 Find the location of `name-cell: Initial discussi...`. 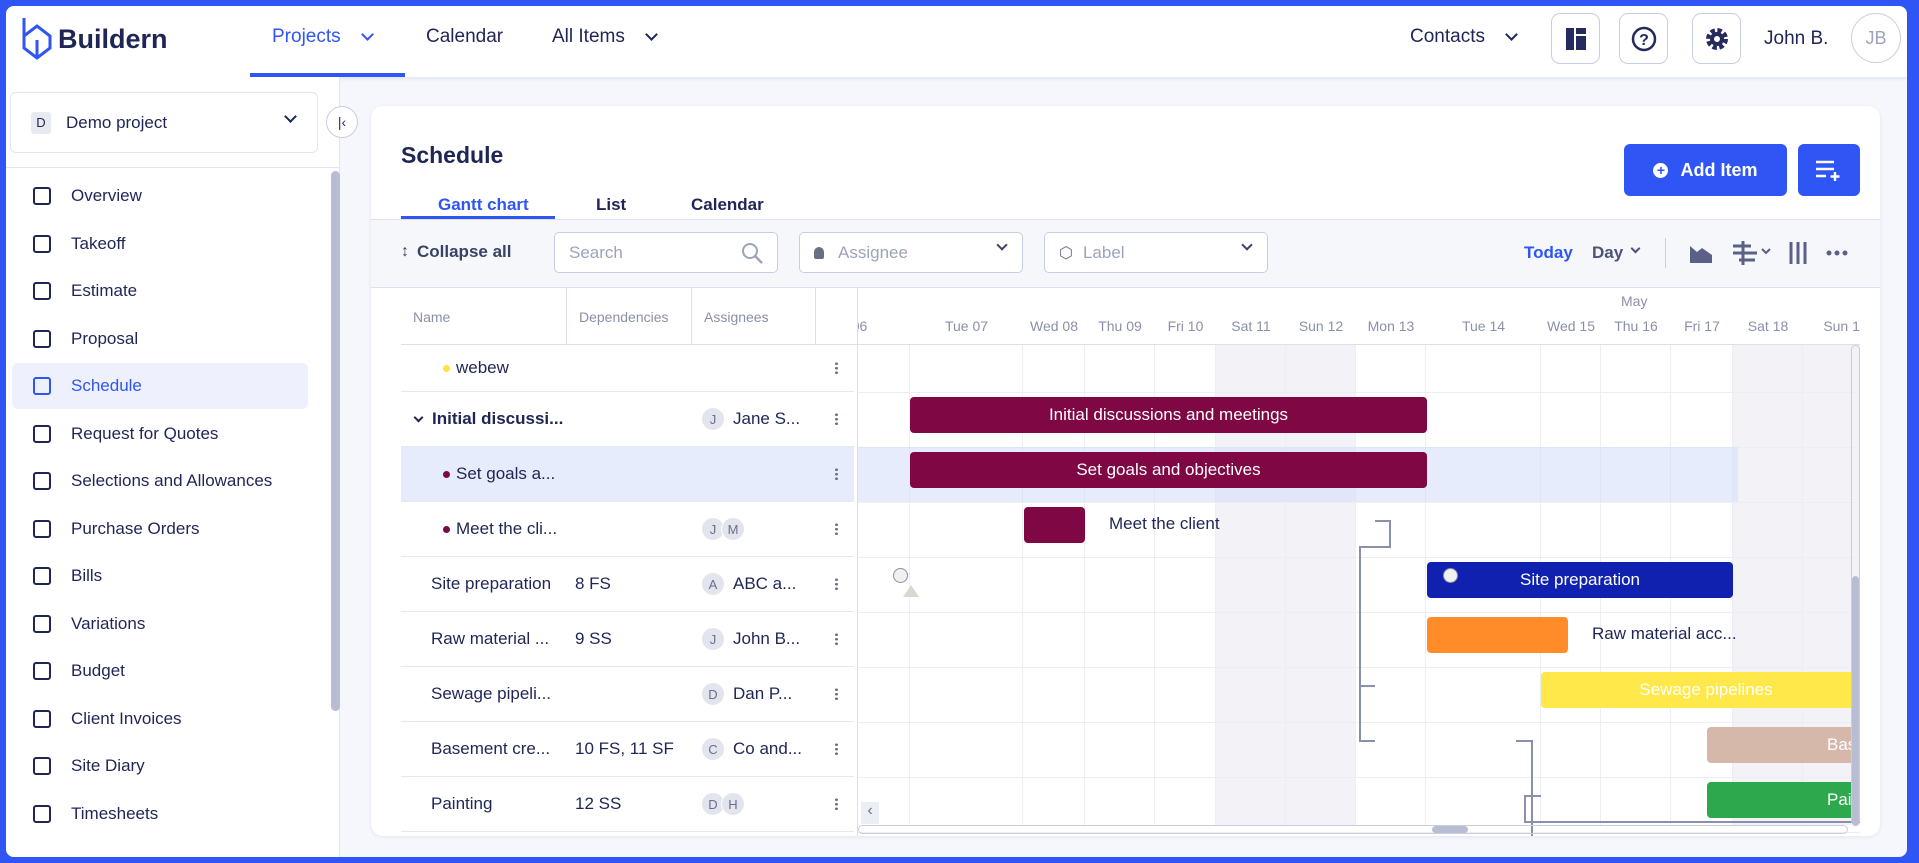

name-cell: Initial discussi... is located at coordinates (488, 419).